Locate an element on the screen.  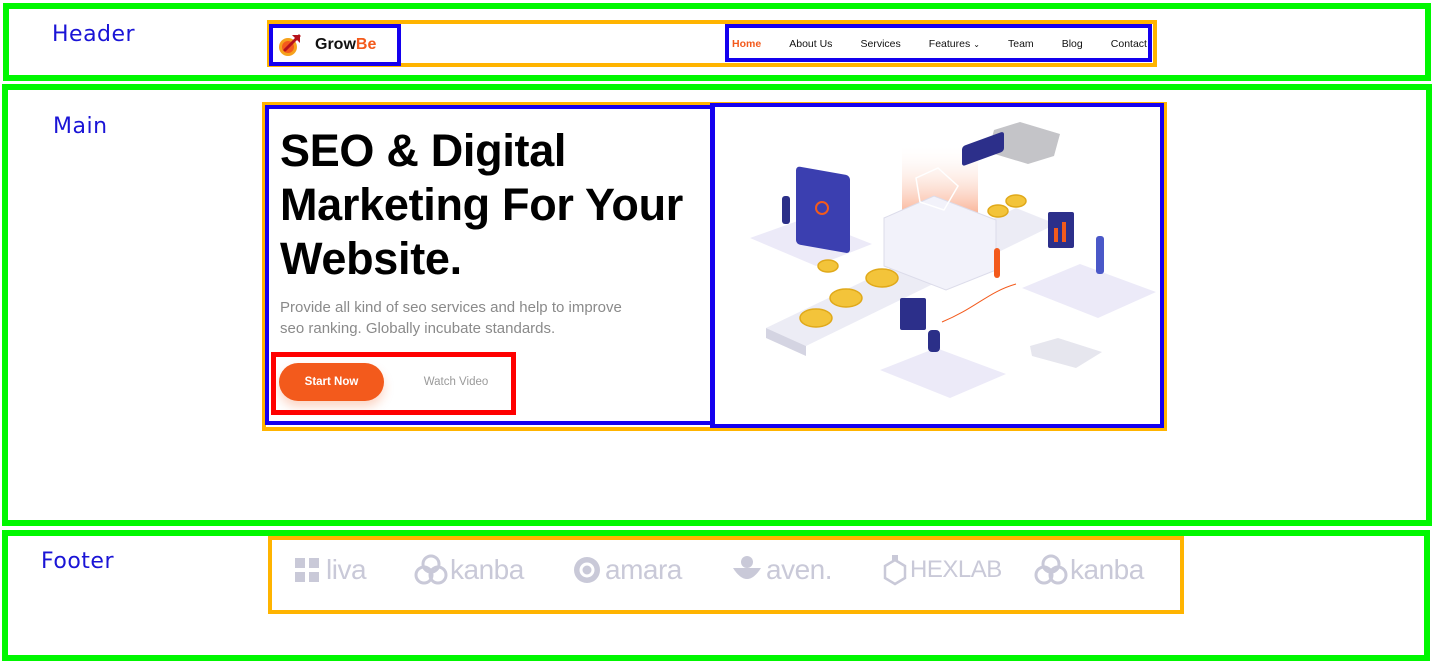
chart-panel-right is located at coordinates (1061, 230).